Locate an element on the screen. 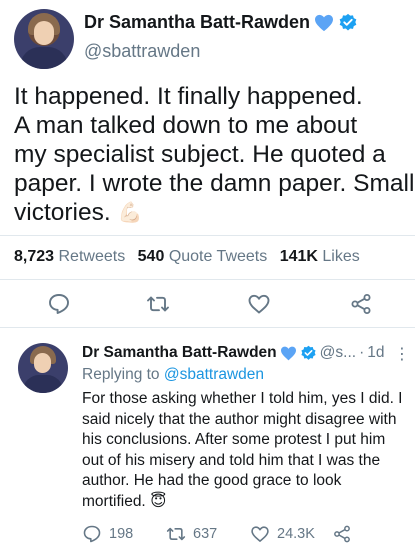 This screenshot has height=554, width=415. author-avatar is located at coordinates (44, 39).